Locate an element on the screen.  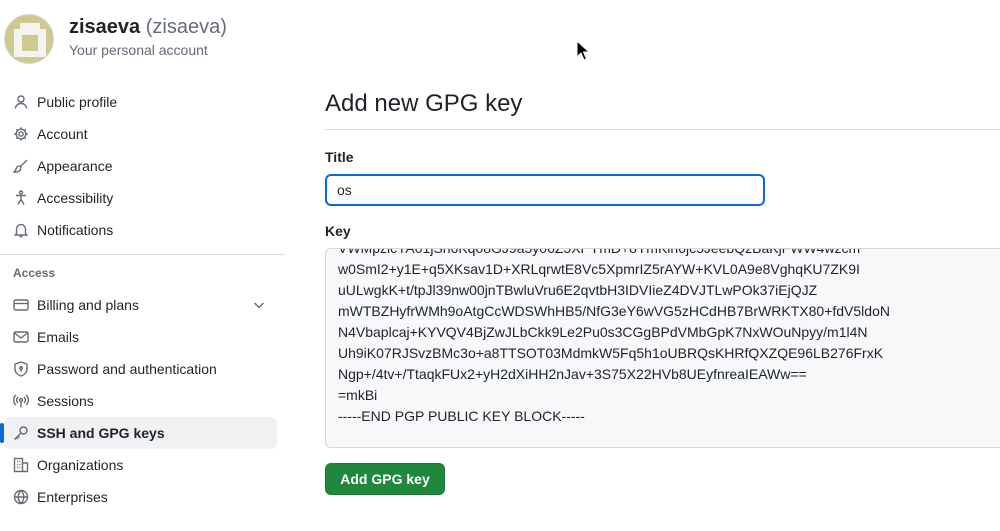
title-input is located at coordinates (545, 190).